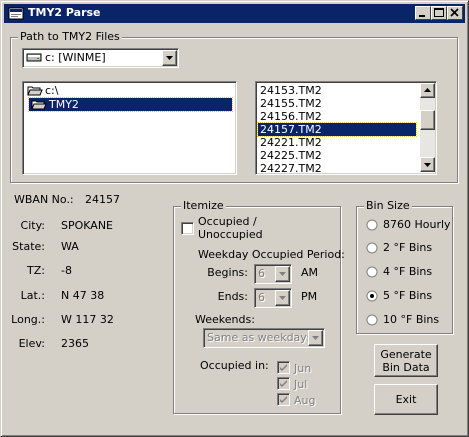 The image size is (469, 437). Describe the element at coordinates (406, 399) in the screenshot. I see `exit-button: Exit` at that location.